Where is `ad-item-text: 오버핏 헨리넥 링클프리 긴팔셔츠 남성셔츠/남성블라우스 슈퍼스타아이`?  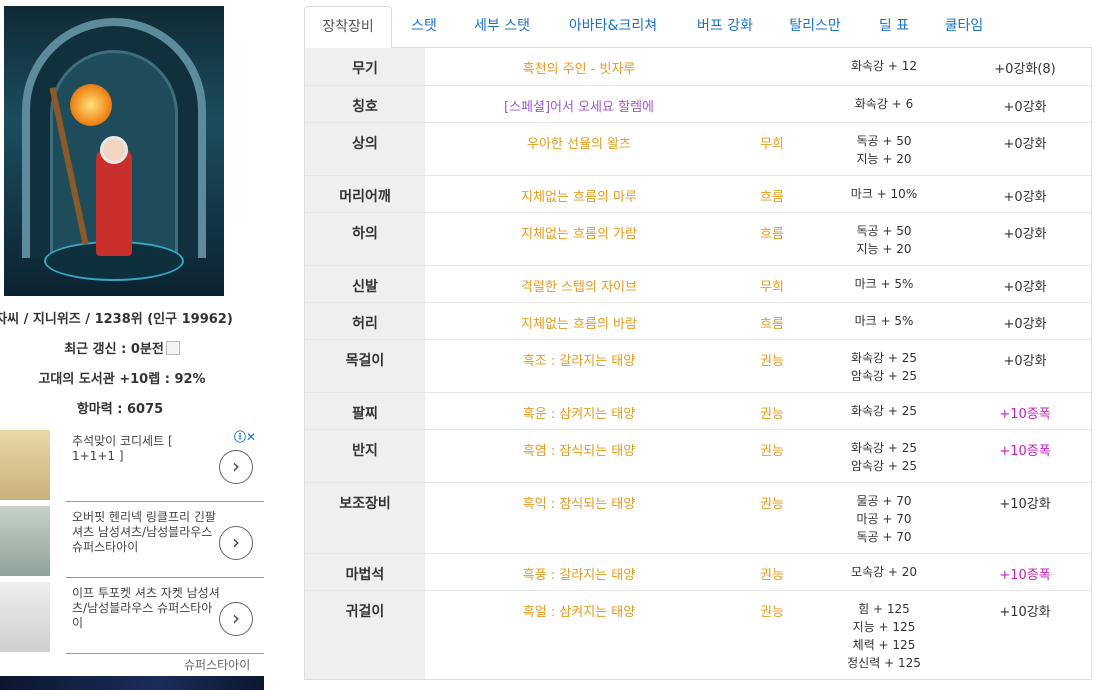
ad-item-text: 오버핏 헨리넥 링클프리 긴팔셔츠 남성셔츠/남성블라우스 슈퍼스타아이 is located at coordinates (147, 532).